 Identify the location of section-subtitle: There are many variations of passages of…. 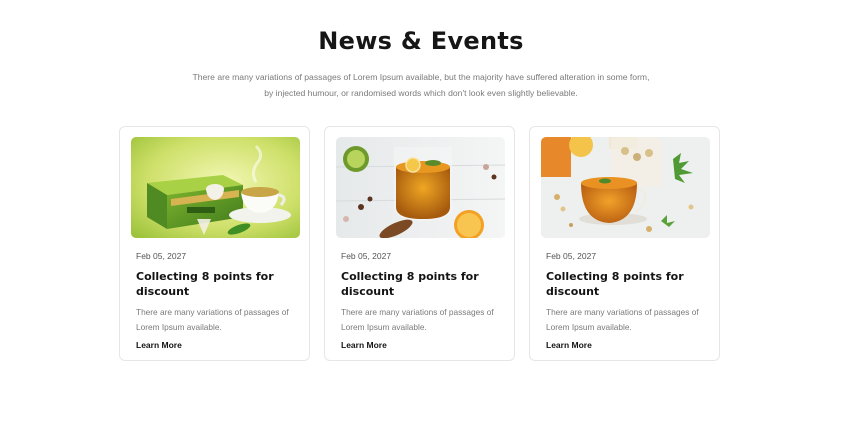
(421, 85).